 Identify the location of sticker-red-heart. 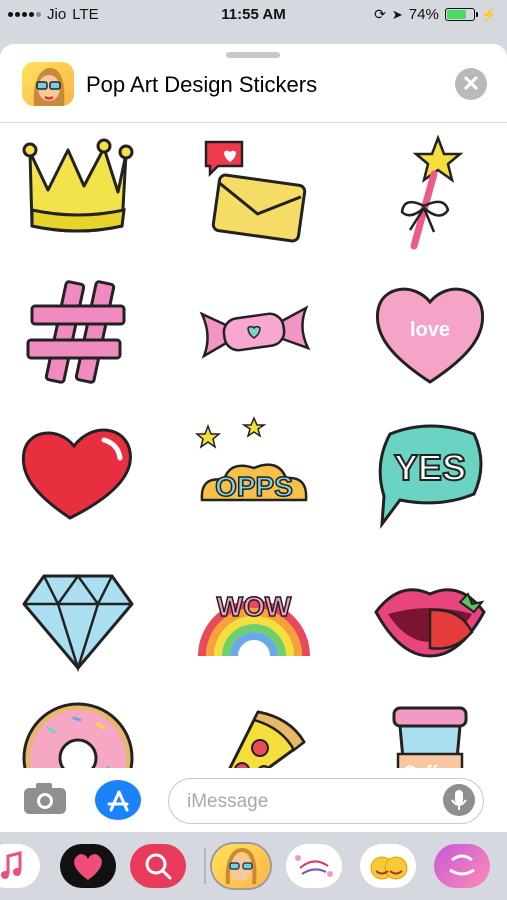
(78, 474).